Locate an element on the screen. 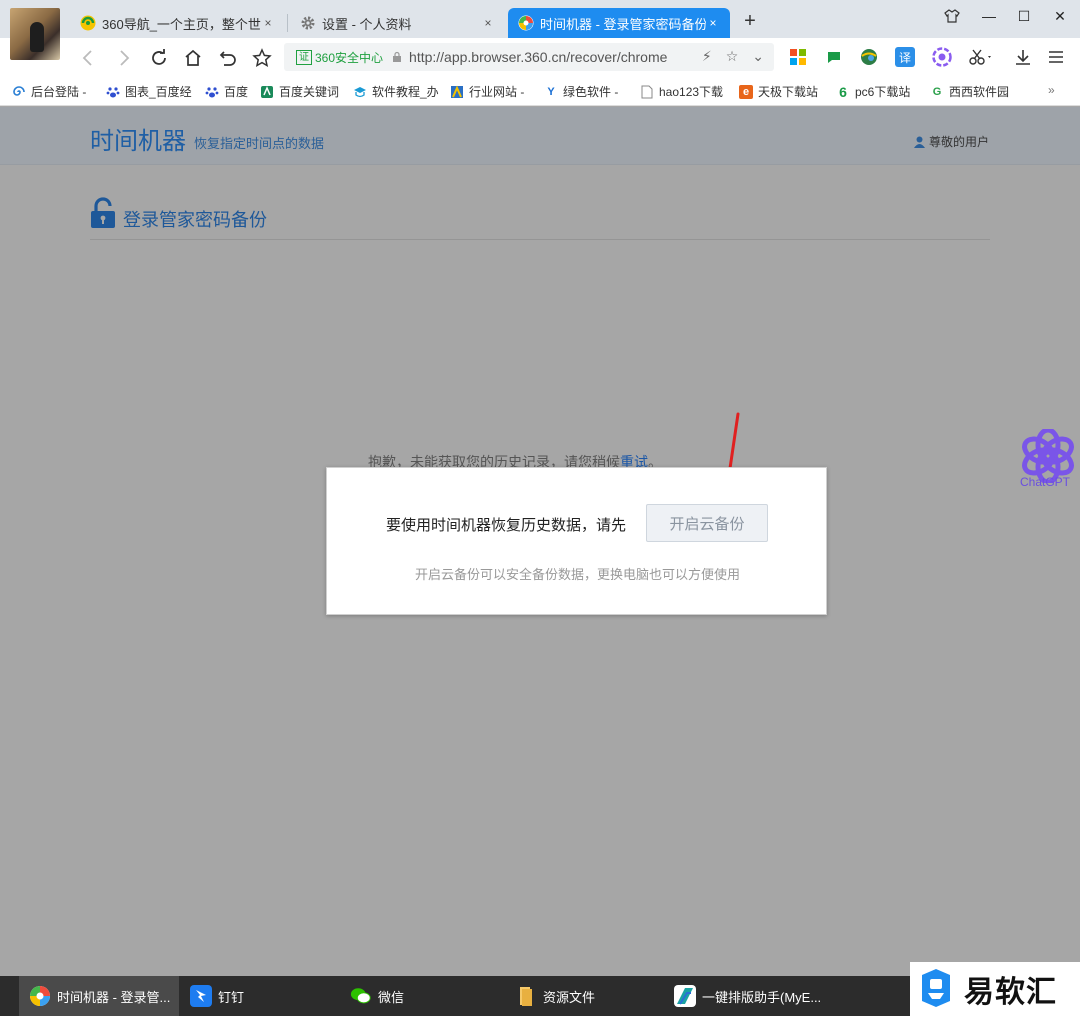 The width and height of the screenshot is (1080, 1016). taskbar-label: 资源文件 is located at coordinates (569, 997).